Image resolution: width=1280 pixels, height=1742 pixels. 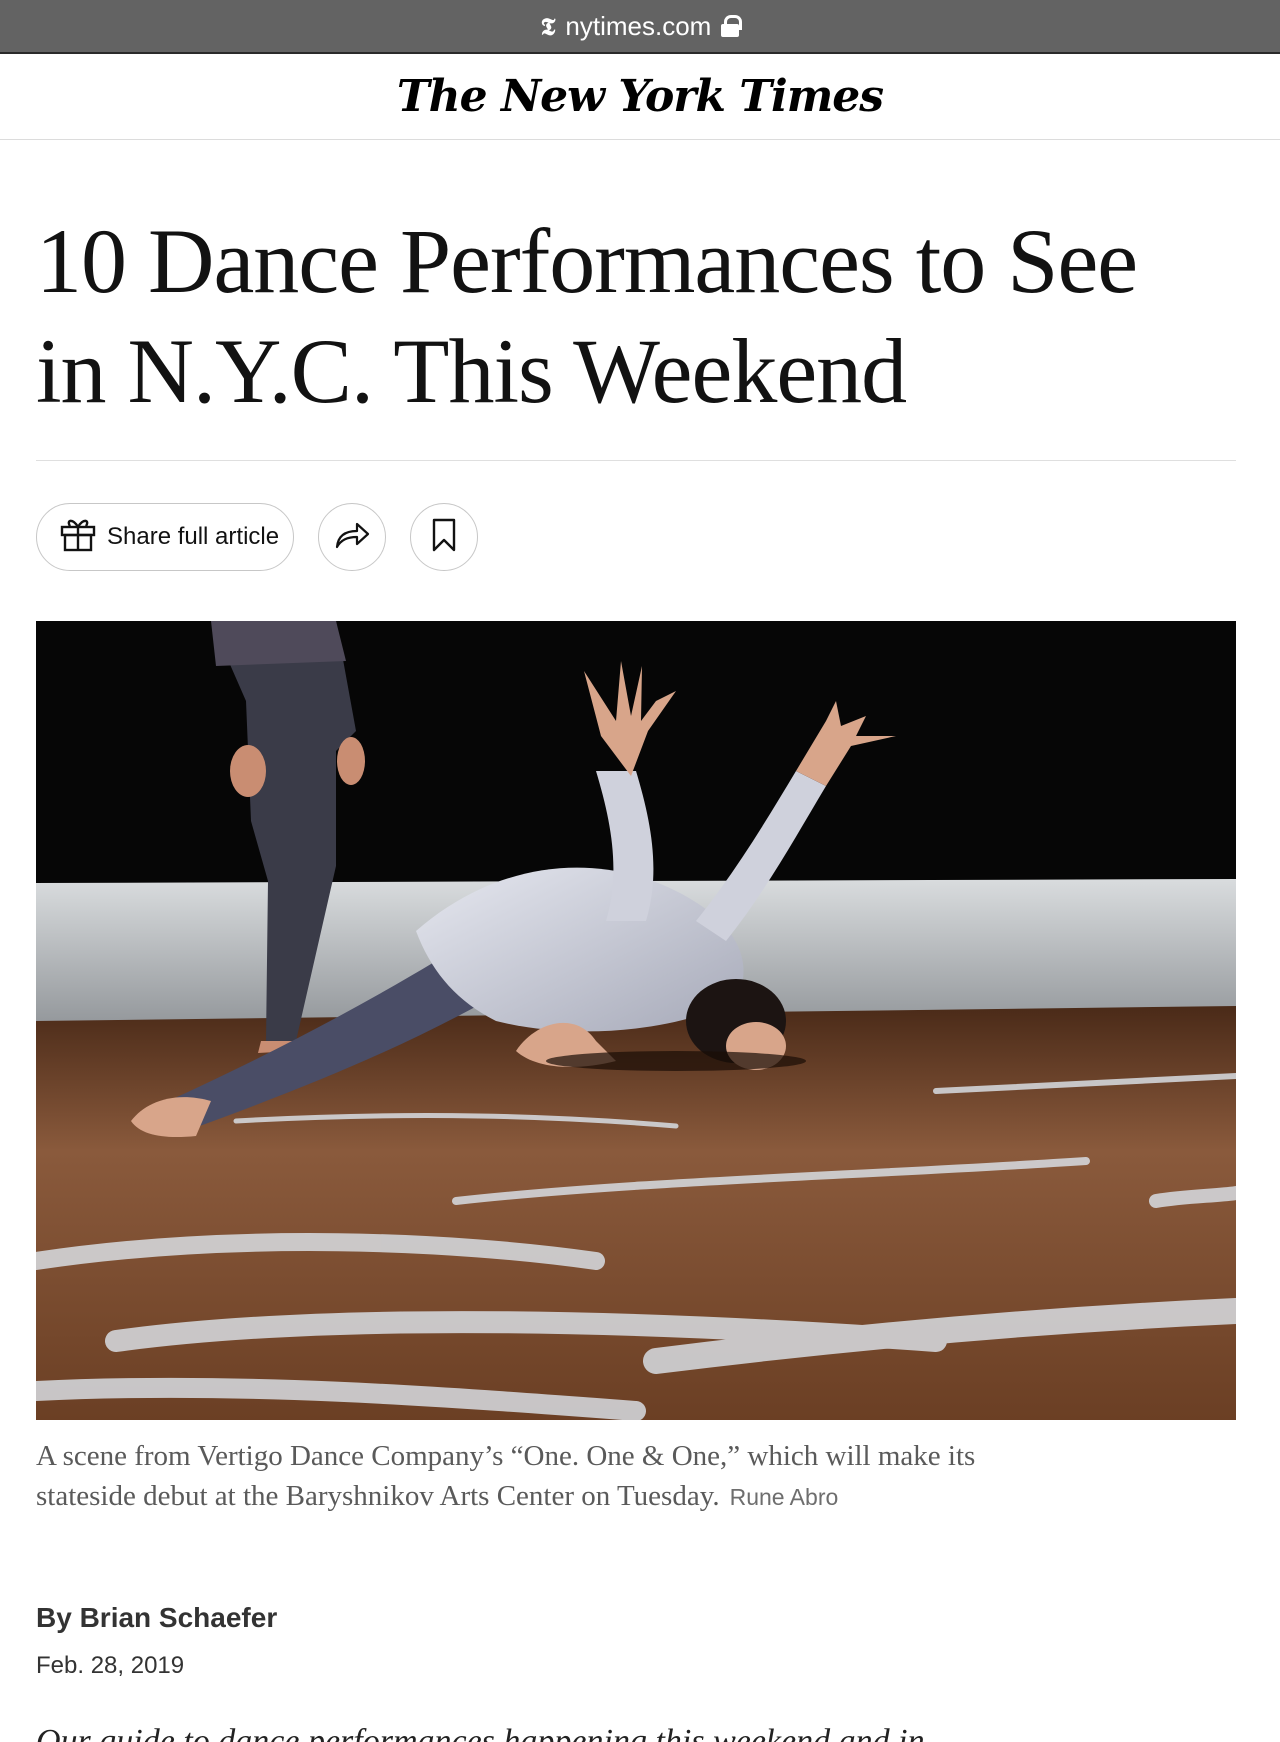 What do you see at coordinates (78, 537) in the screenshot?
I see `gift-icon` at bounding box center [78, 537].